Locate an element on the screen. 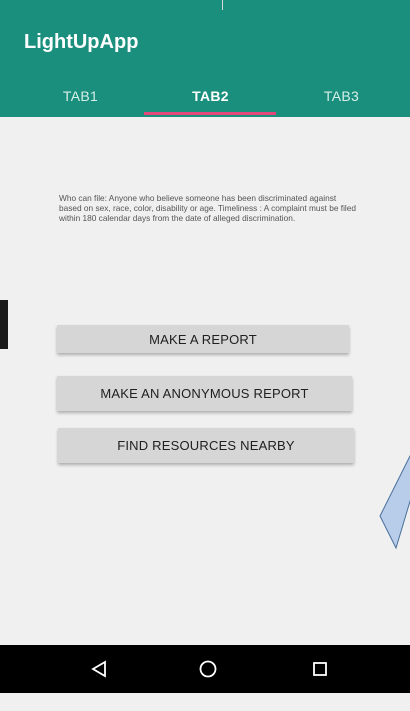  home-circle-icon is located at coordinates (208, 669).